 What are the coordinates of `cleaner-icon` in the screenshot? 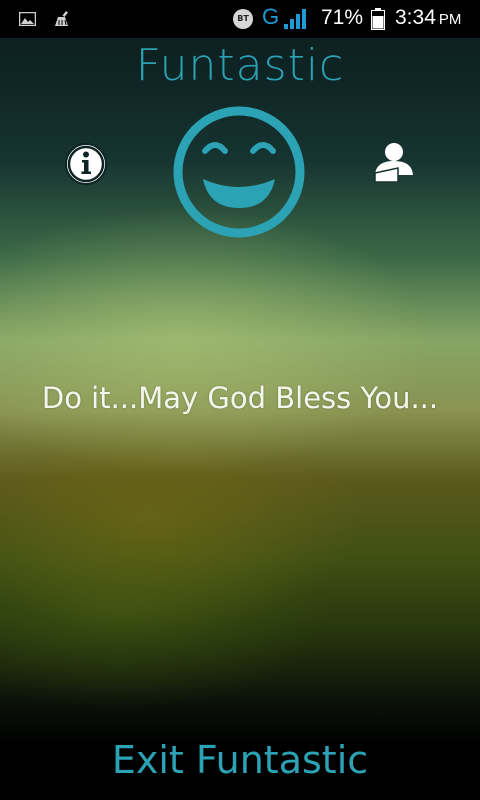 It's located at (64, 21).